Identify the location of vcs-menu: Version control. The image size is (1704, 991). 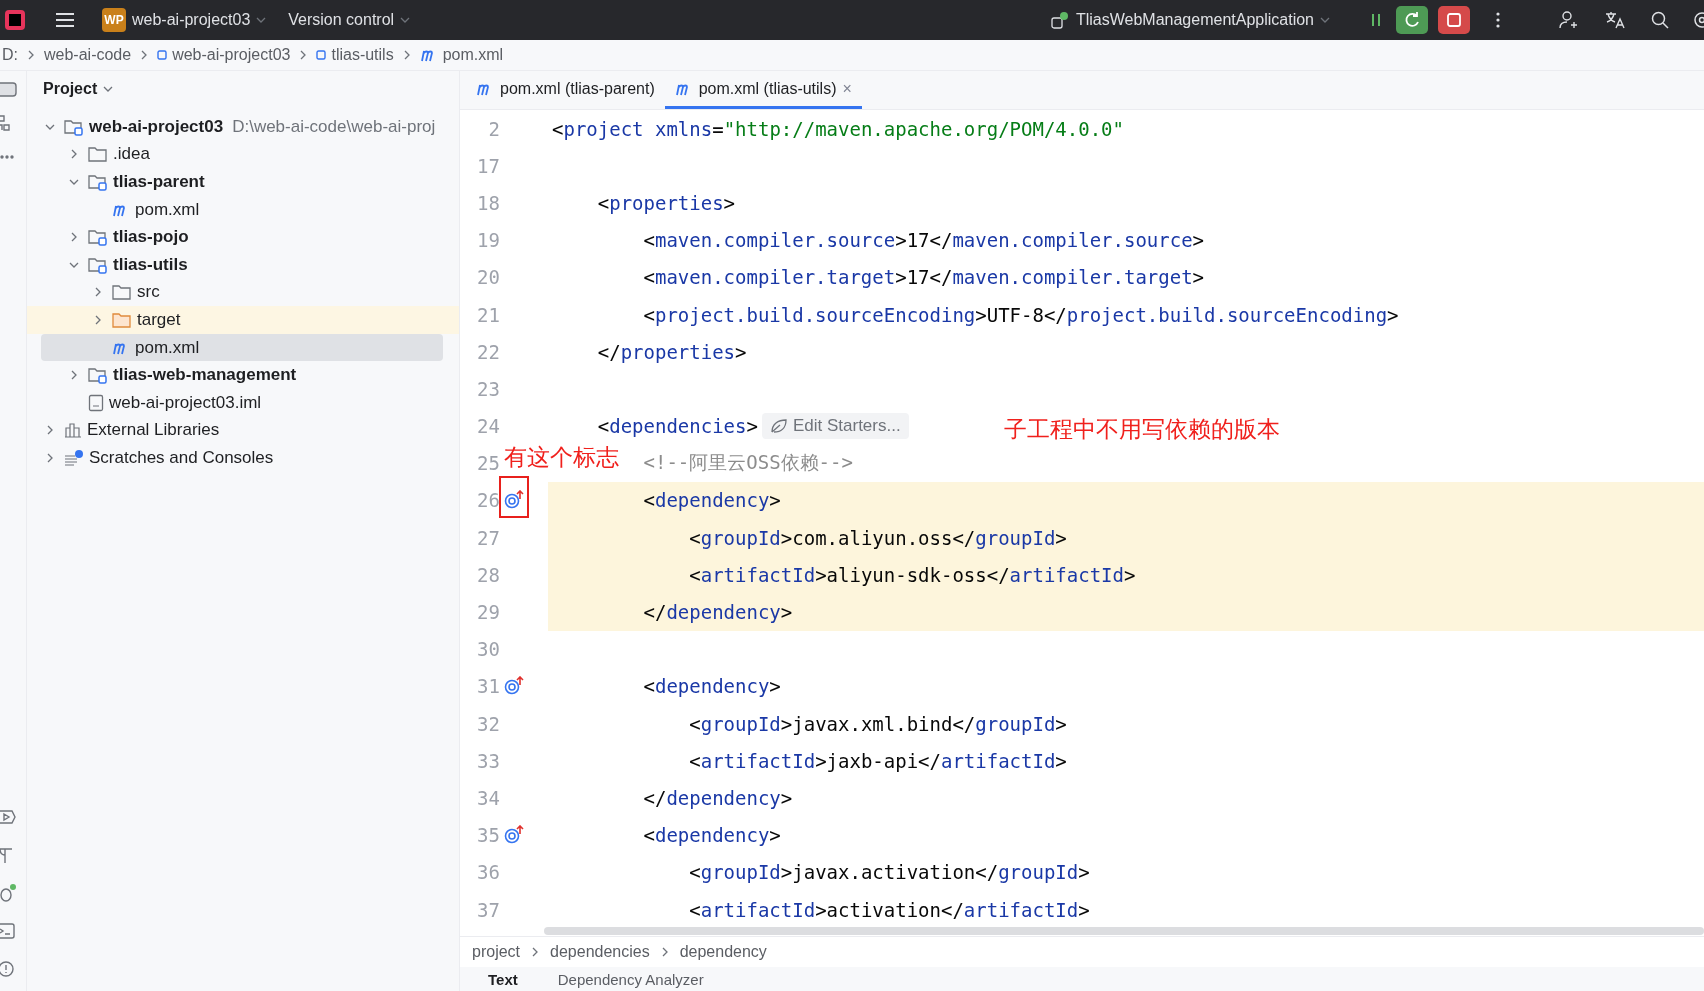
(349, 20).